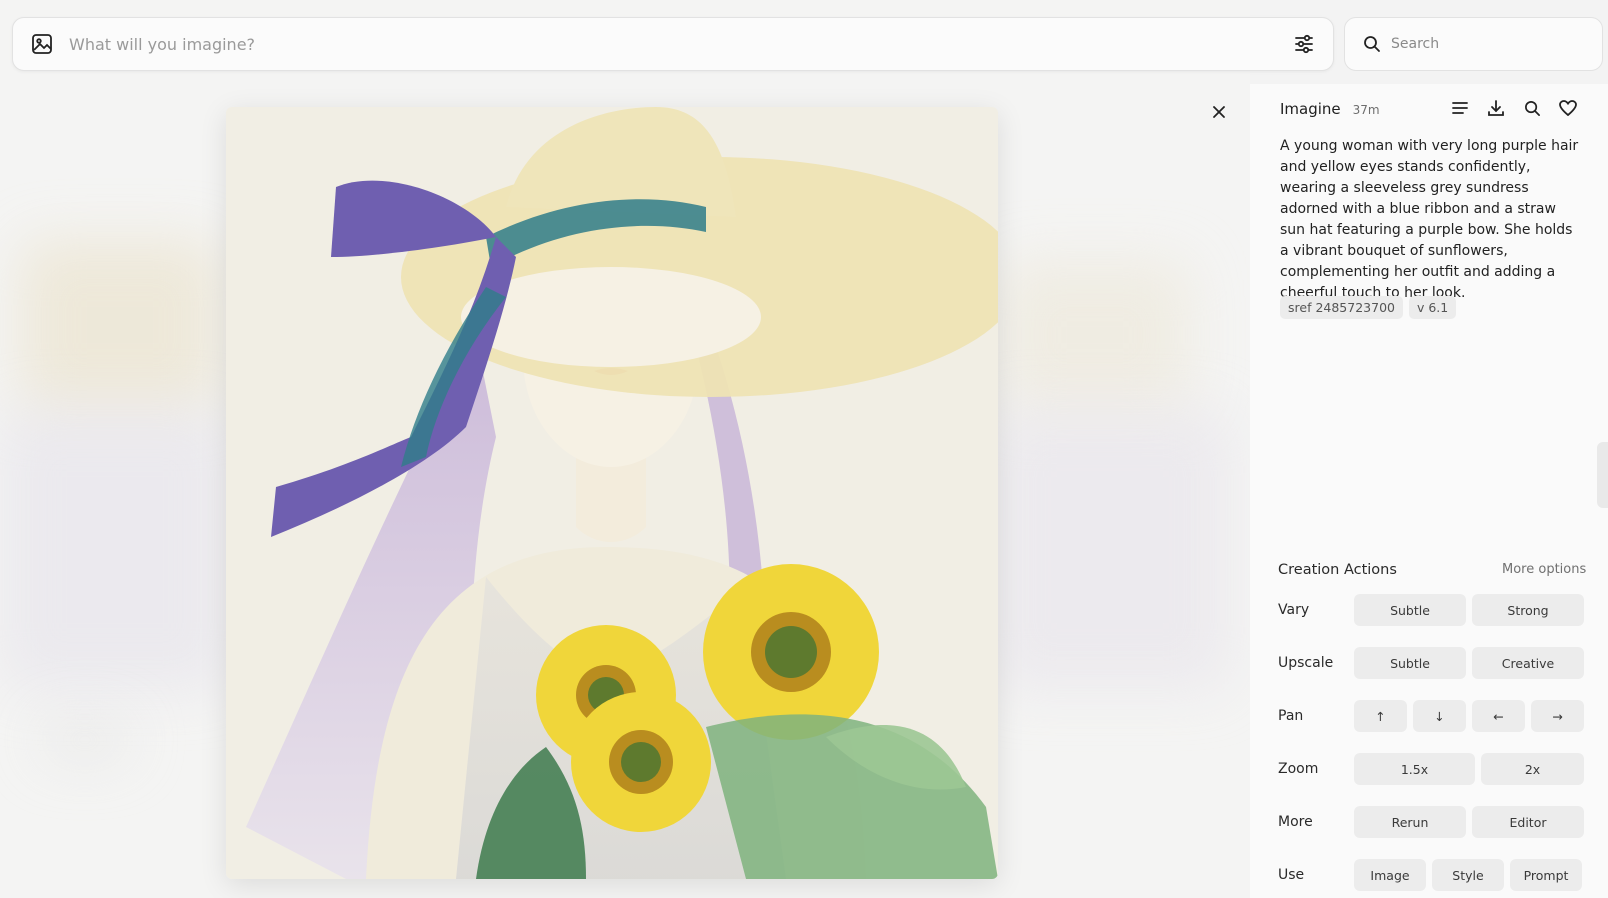 The image size is (1608, 898). I want to click on zoom-2x-button: 2x, so click(1532, 769).